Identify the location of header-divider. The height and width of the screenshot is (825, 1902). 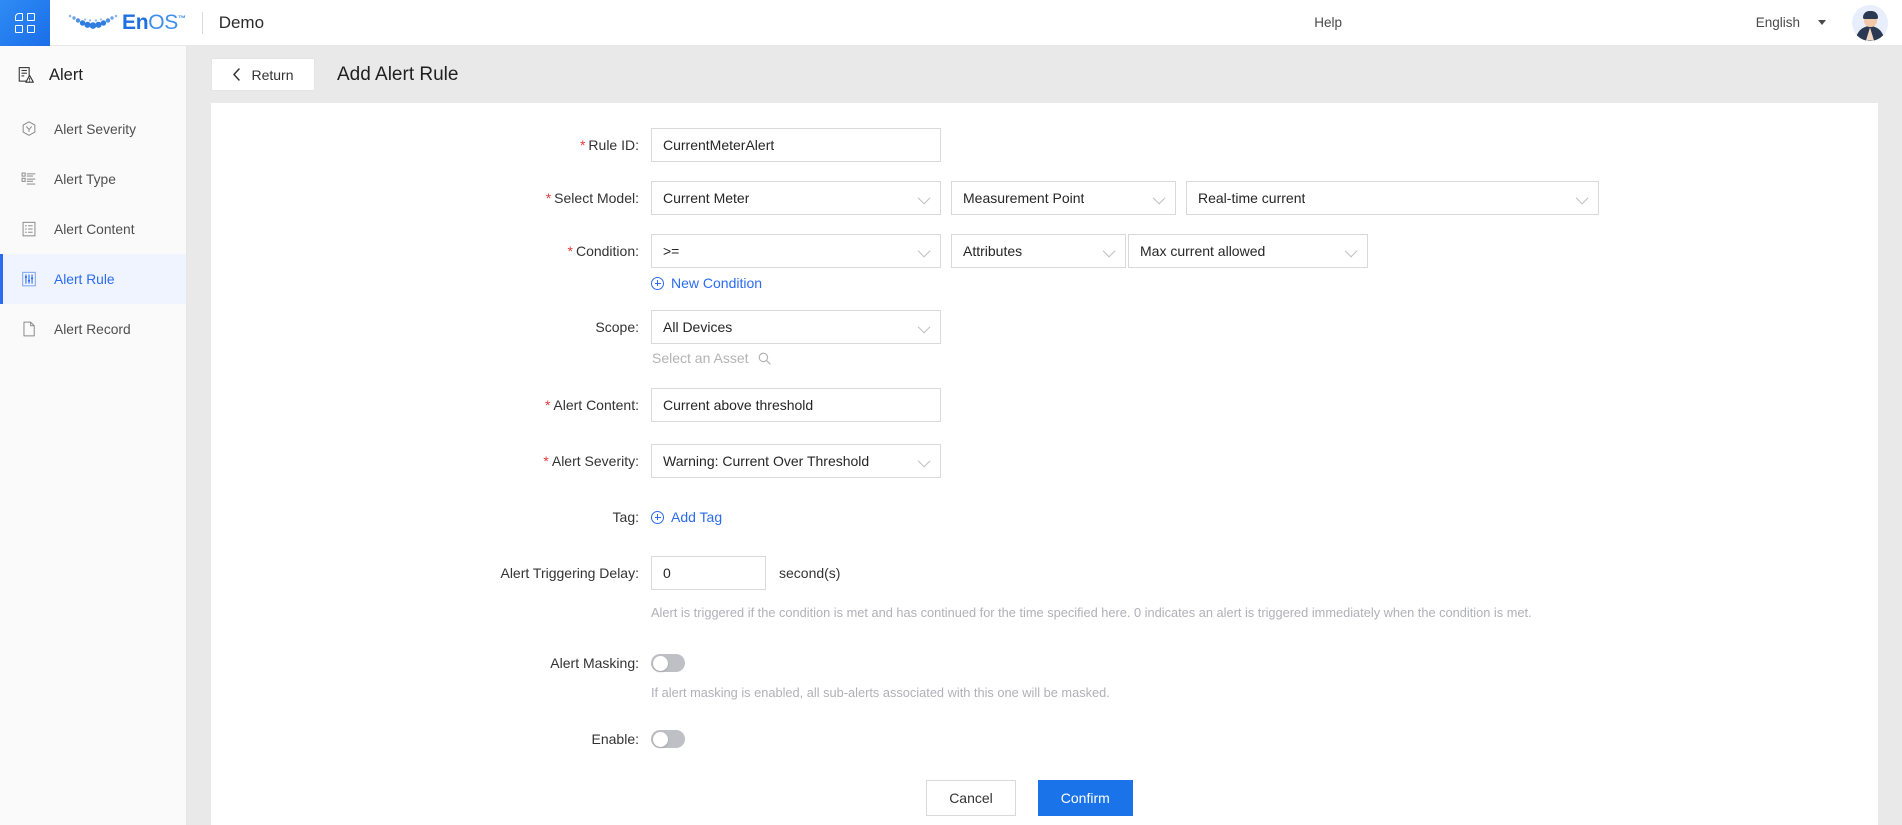
(202, 22).